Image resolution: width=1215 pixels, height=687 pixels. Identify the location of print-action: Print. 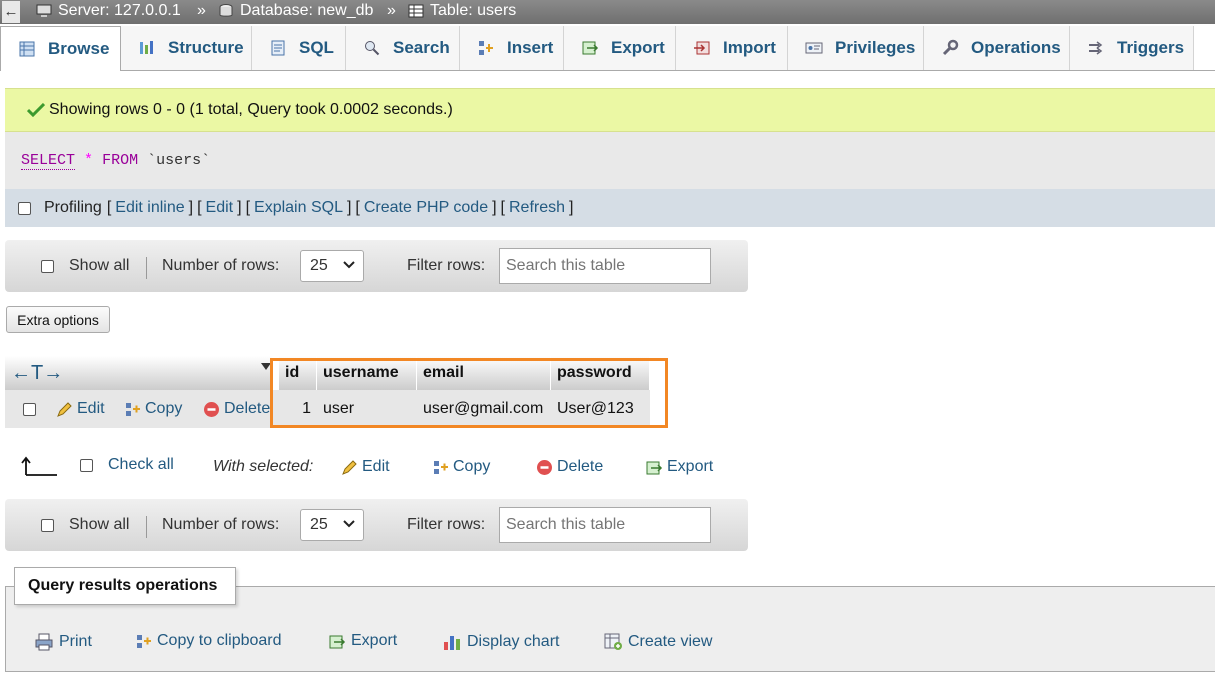
(63, 642).